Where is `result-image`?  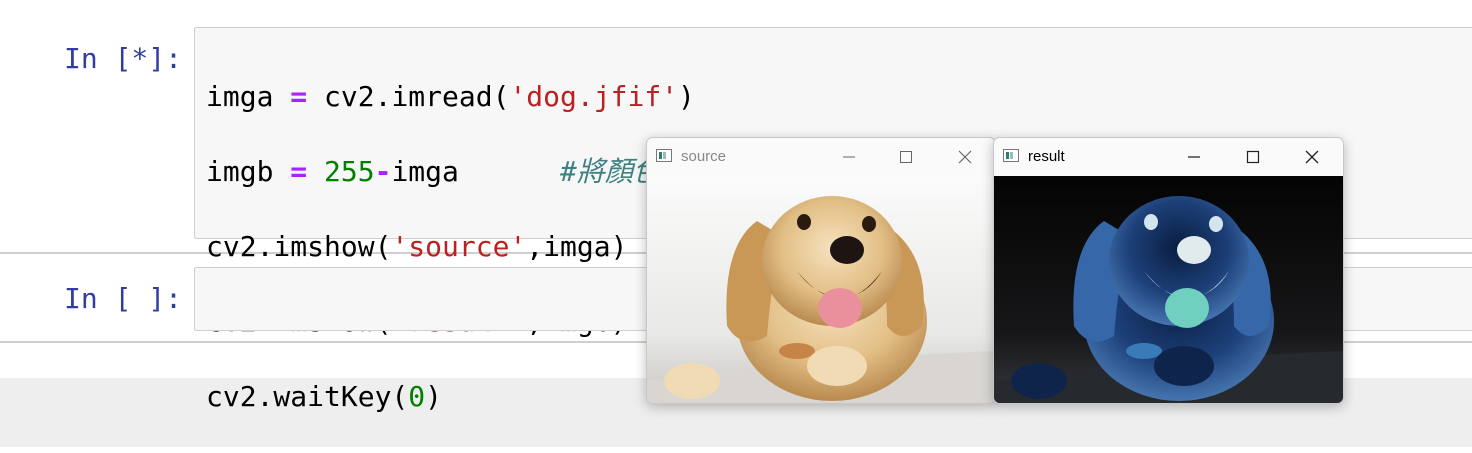
result-image is located at coordinates (1168, 289).